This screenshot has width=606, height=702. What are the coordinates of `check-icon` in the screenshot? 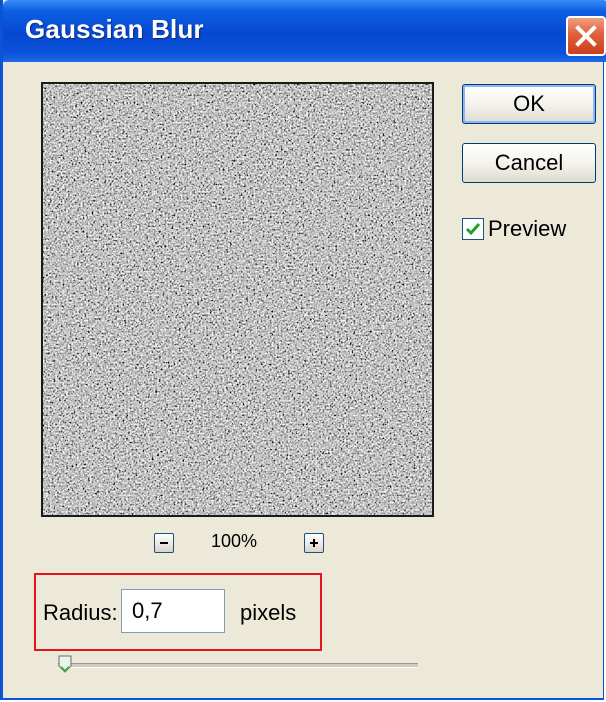 It's located at (473, 229).